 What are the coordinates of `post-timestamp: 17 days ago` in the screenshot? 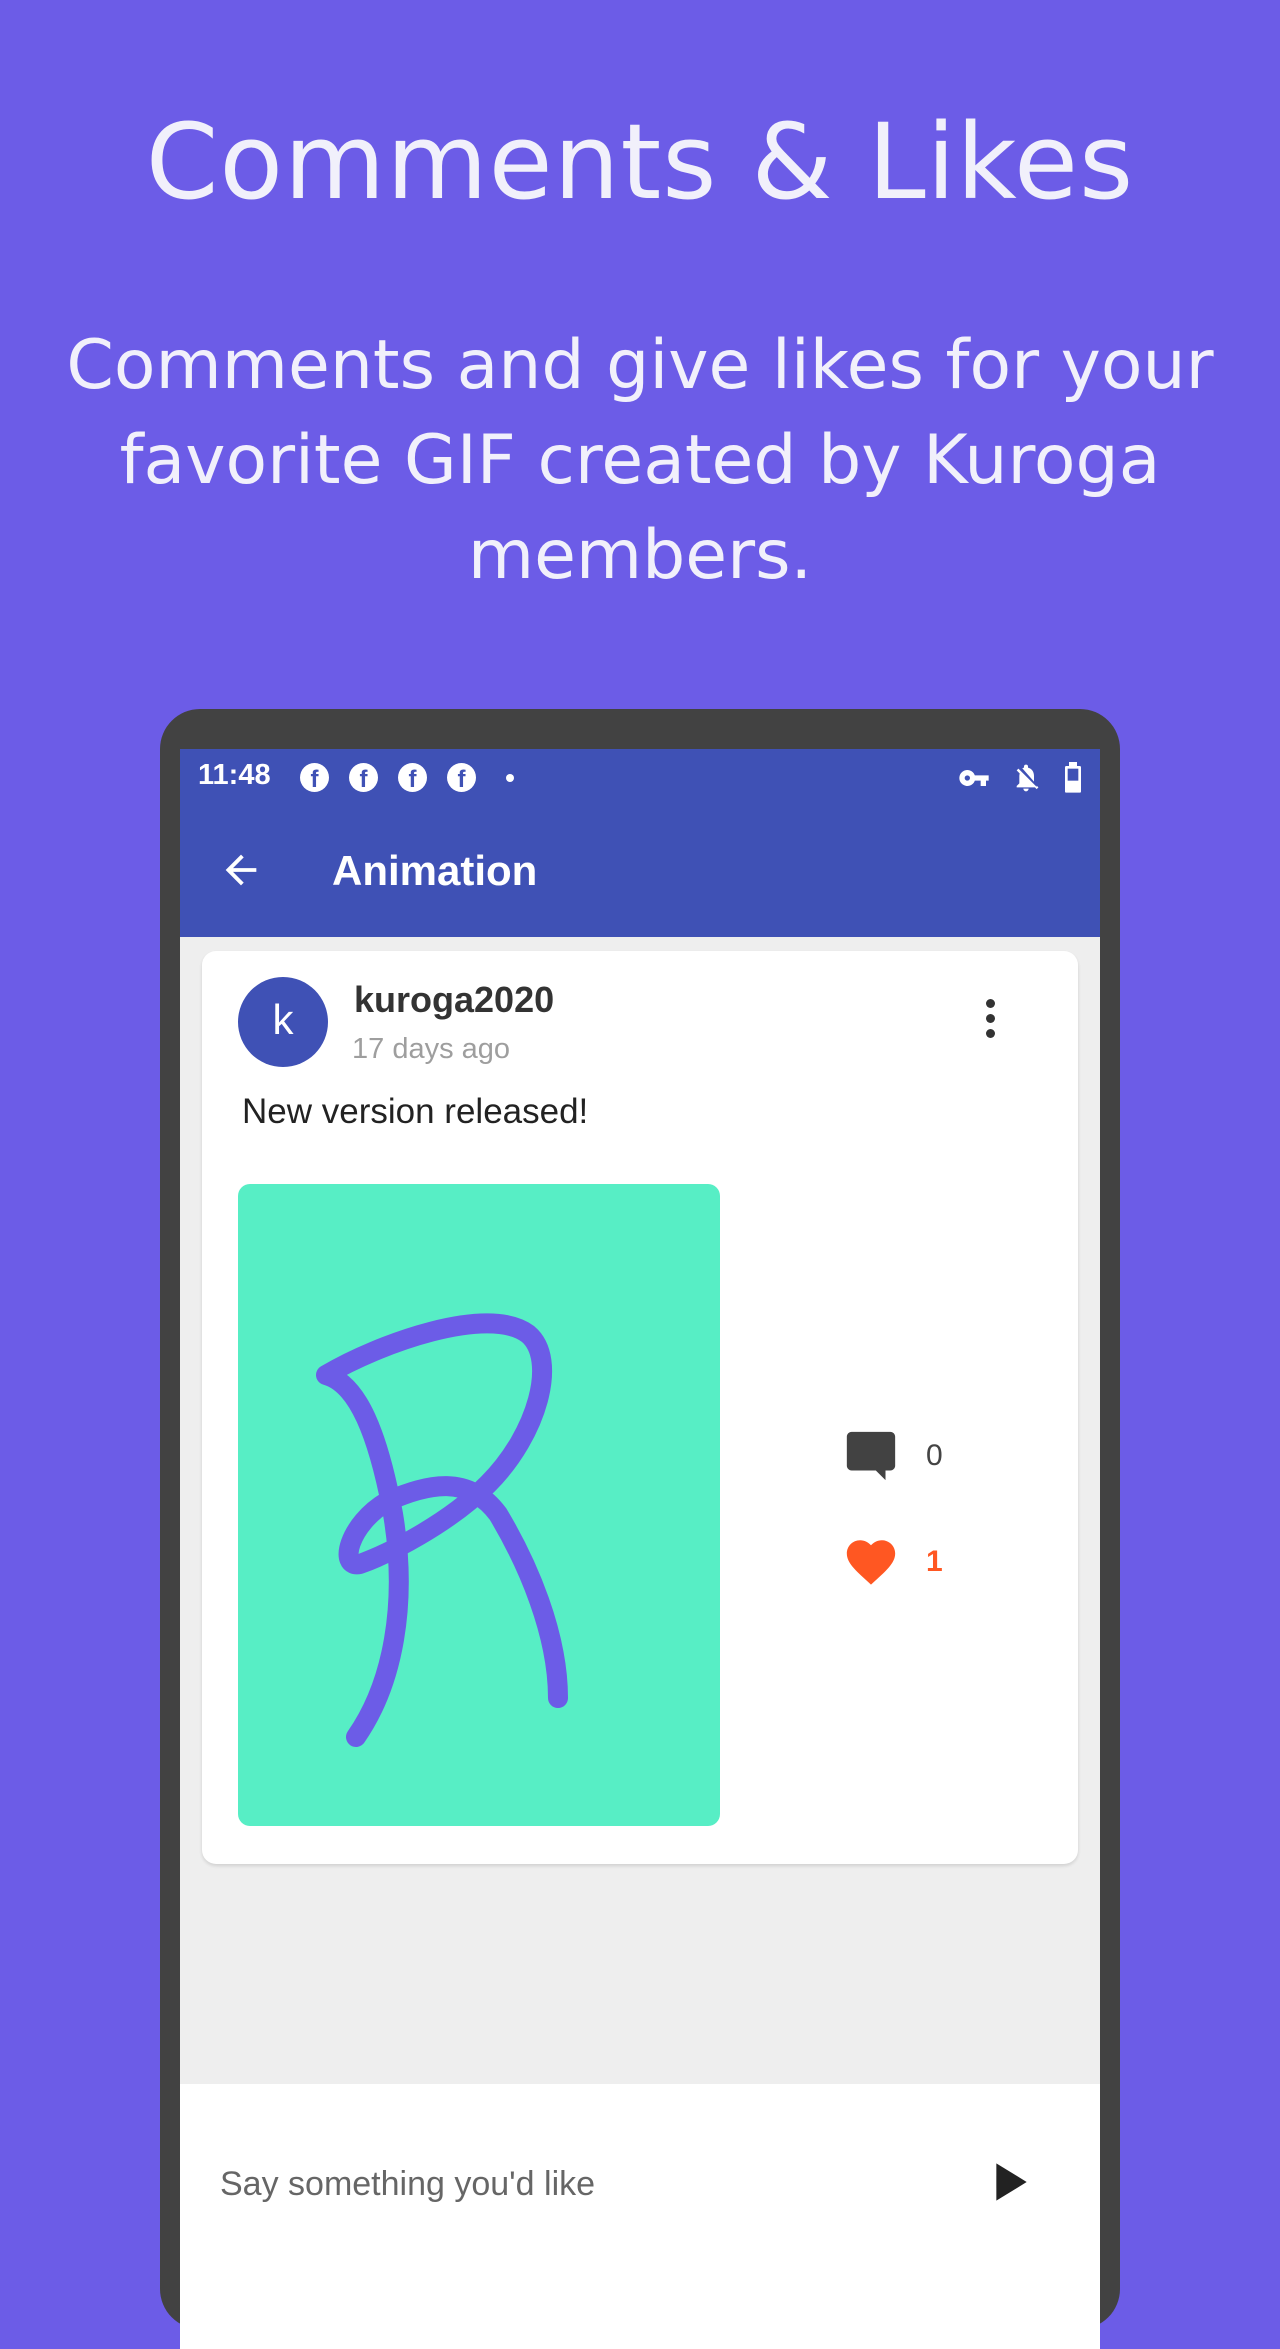 It's located at (431, 1049).